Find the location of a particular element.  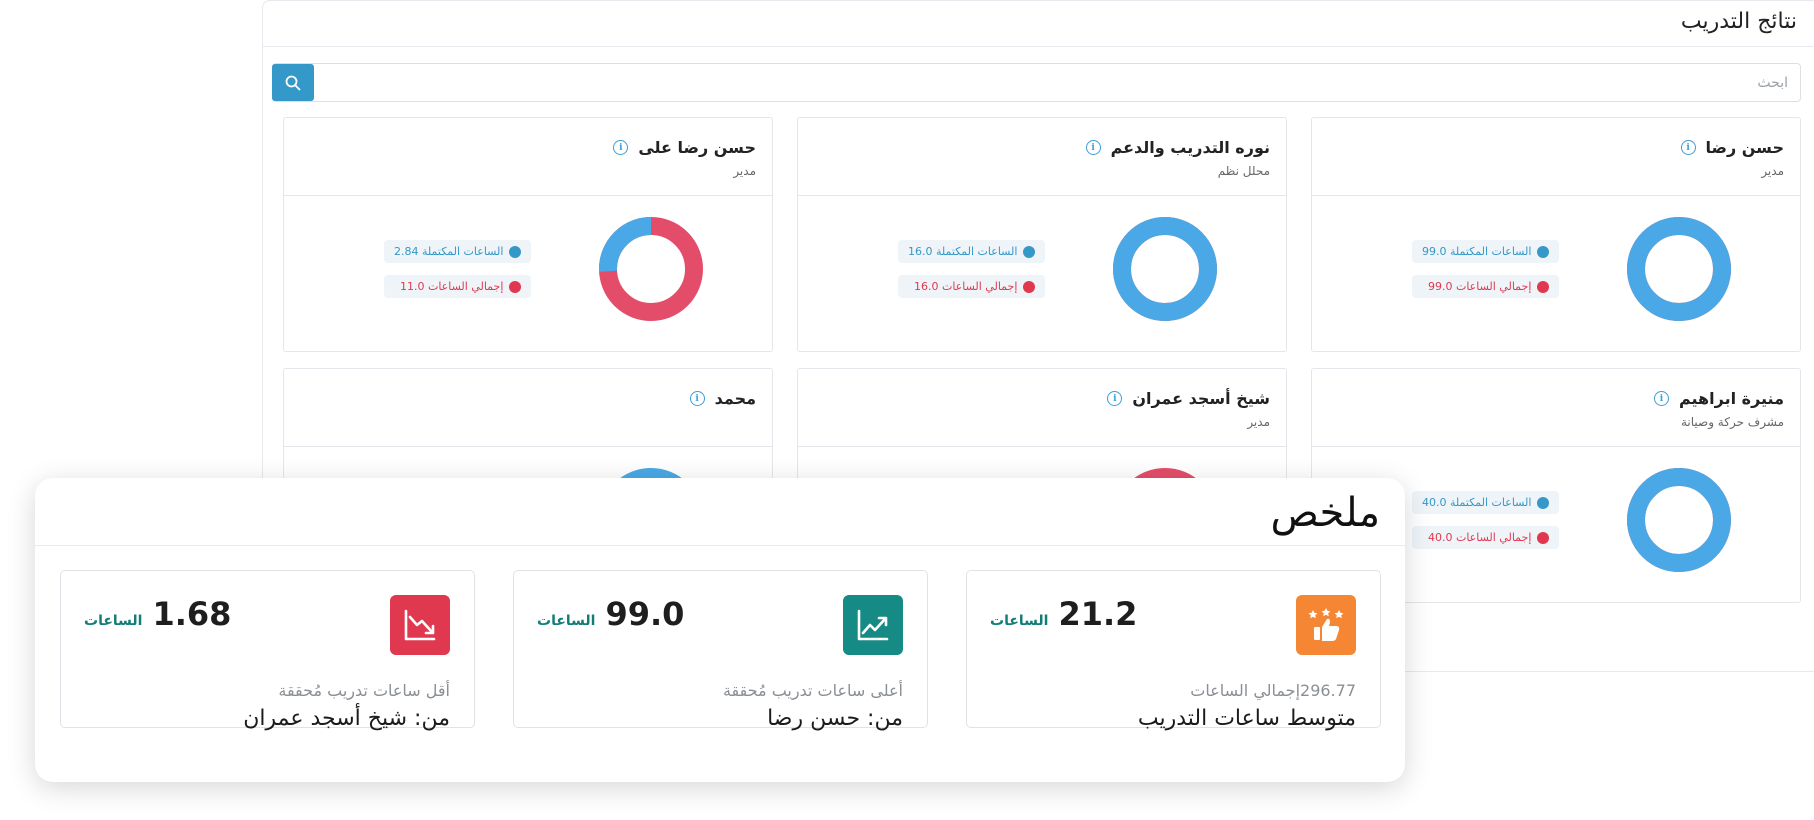

legend-completed: الساعات المكتملة 2.84 is located at coordinates (458, 251).